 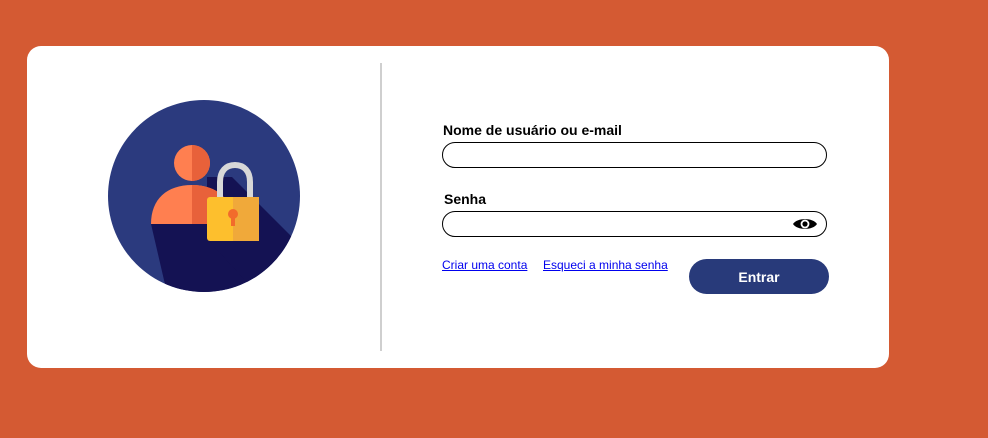 I want to click on password-label: Senha, so click(x=465, y=199).